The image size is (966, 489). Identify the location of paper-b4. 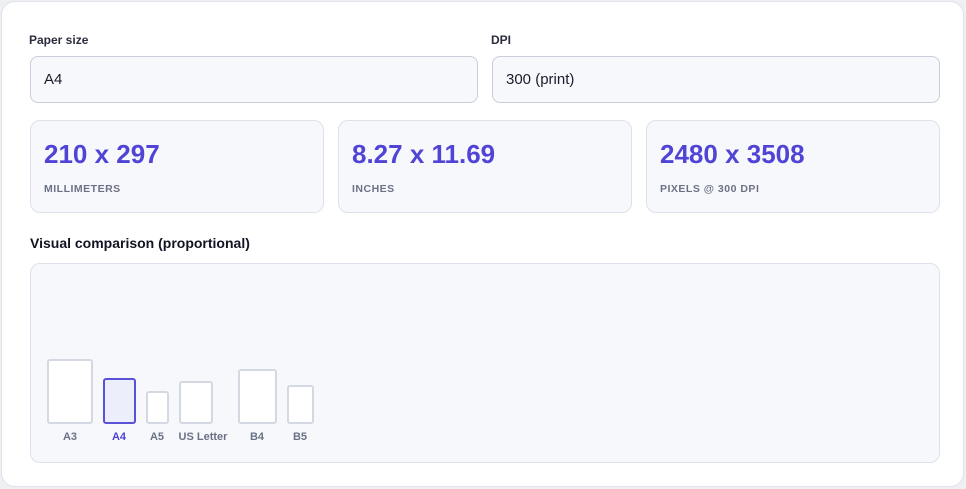
(257, 396).